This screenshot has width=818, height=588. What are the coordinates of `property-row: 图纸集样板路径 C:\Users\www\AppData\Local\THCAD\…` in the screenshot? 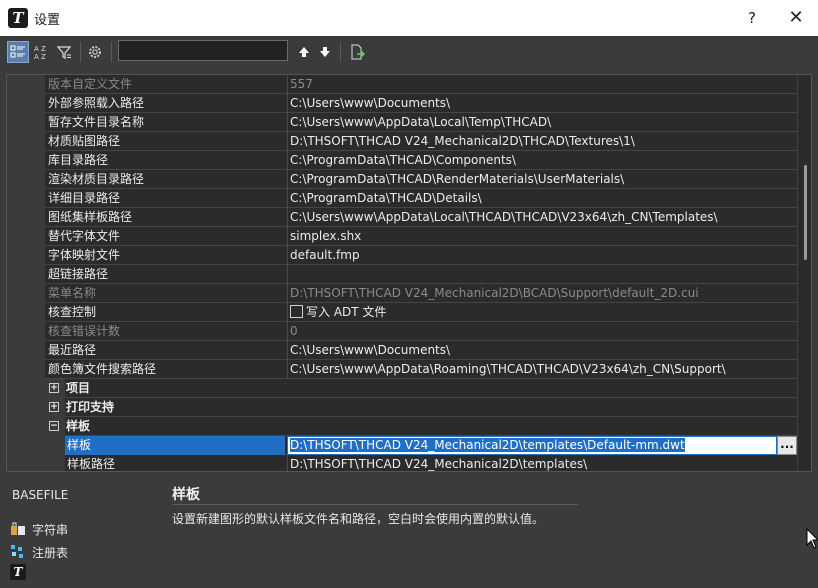 It's located at (402, 217).